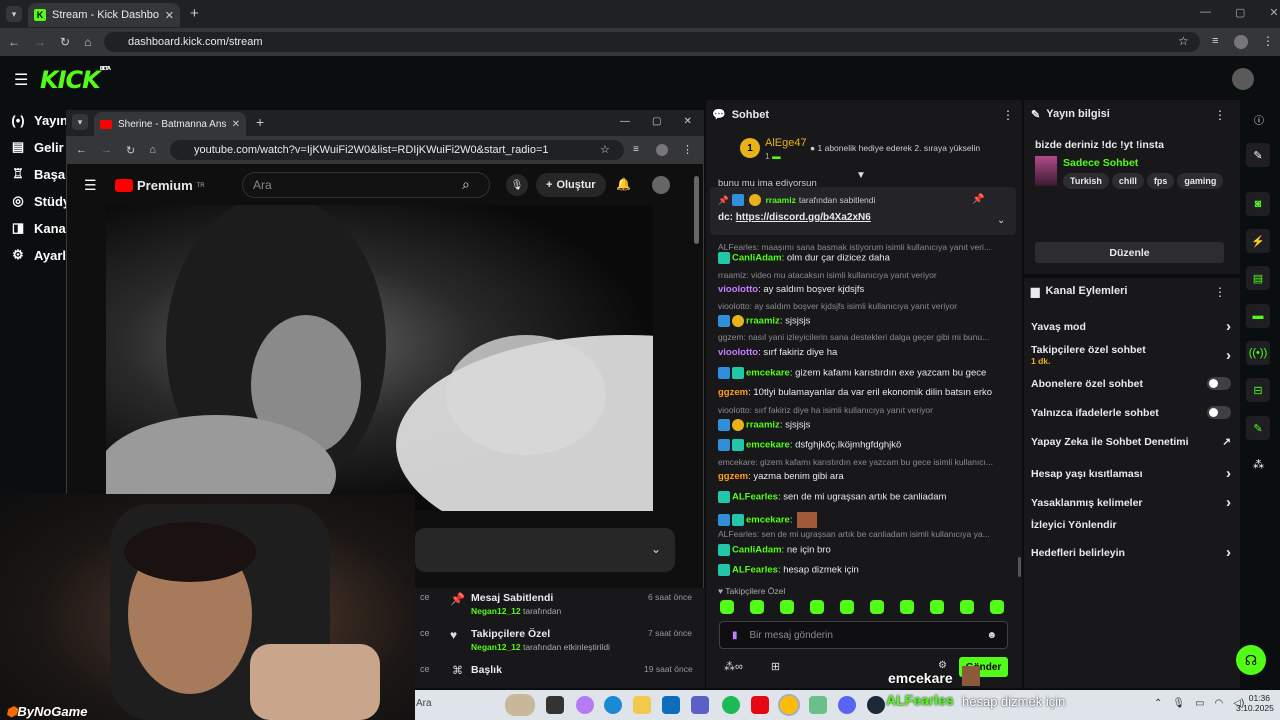  Describe the element at coordinates (733, 666) in the screenshot. I see `chat-settings-icon: ⁂∞` at that location.